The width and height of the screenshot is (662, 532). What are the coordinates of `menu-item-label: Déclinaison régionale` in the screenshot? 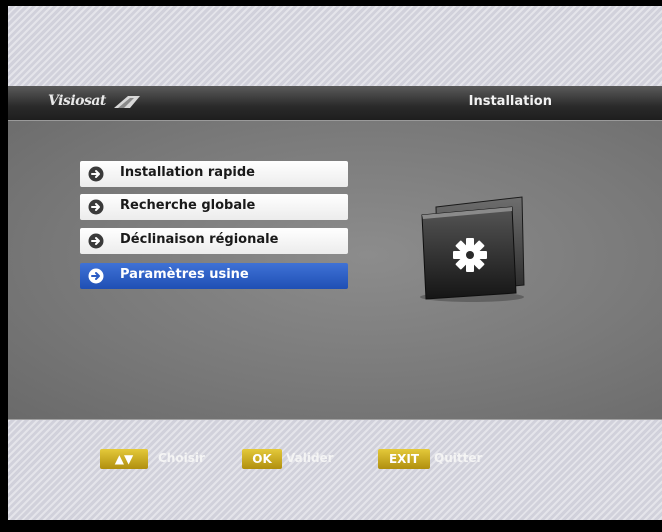 It's located at (199, 239).